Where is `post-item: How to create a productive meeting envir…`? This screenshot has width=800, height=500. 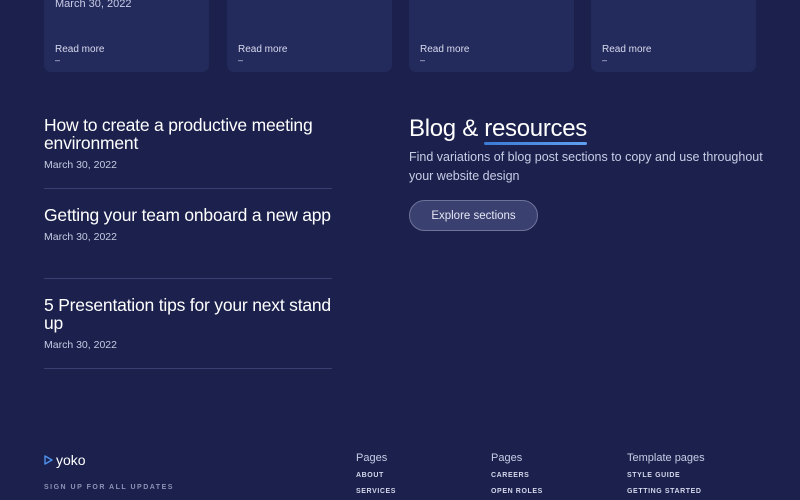 post-item: How to create a productive meeting envir… is located at coordinates (188, 152).